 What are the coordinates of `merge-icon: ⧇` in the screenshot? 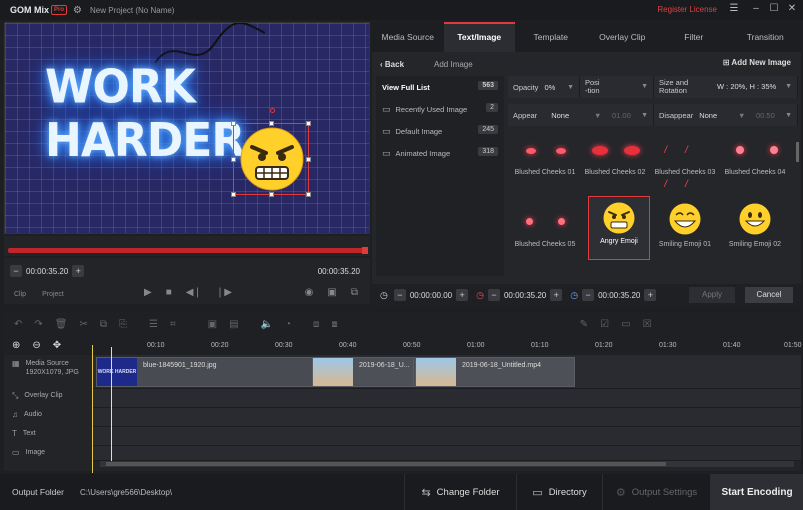 It's located at (334, 324).